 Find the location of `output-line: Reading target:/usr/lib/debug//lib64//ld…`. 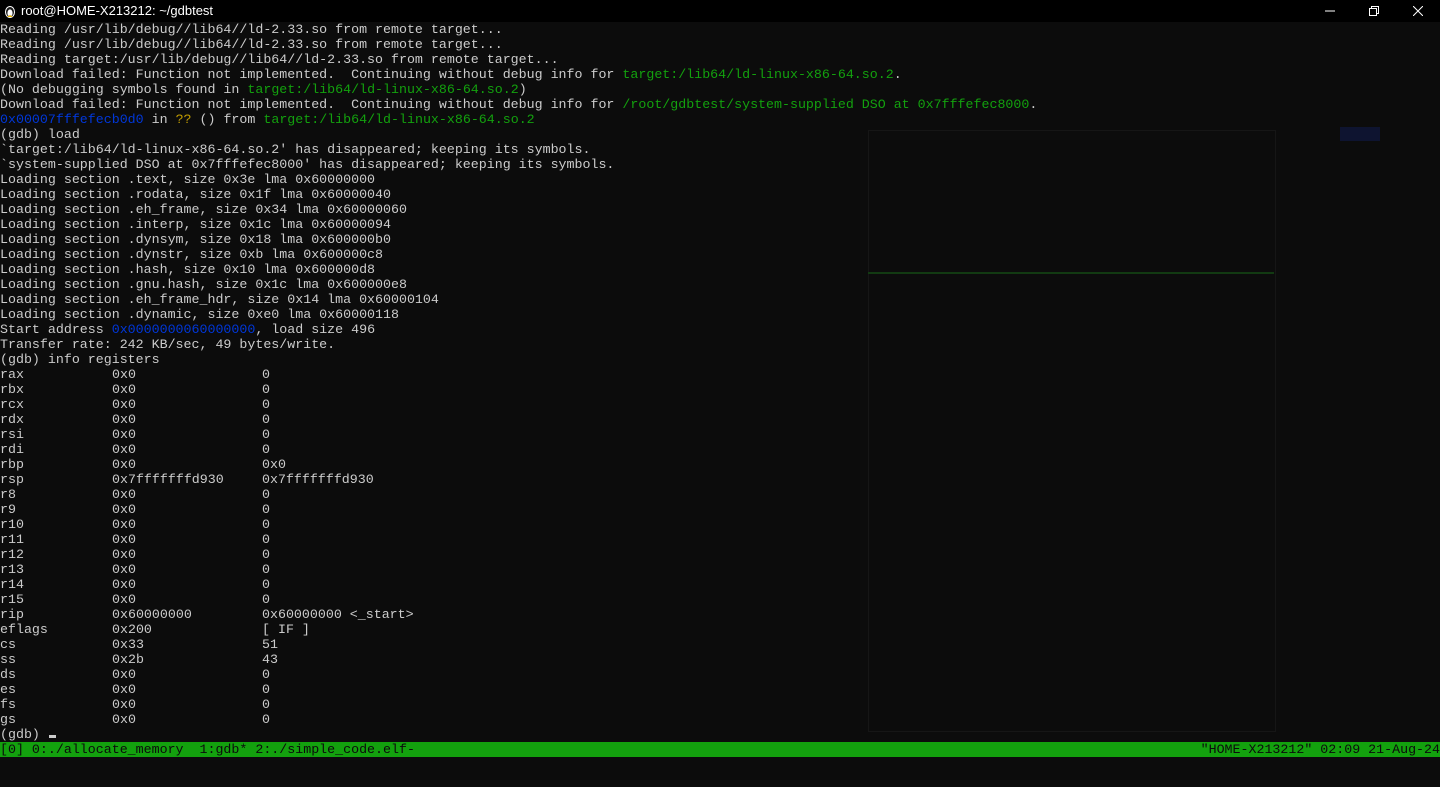

output-line: Reading target:/usr/lib/debug//lib64//ld… is located at coordinates (720, 59).